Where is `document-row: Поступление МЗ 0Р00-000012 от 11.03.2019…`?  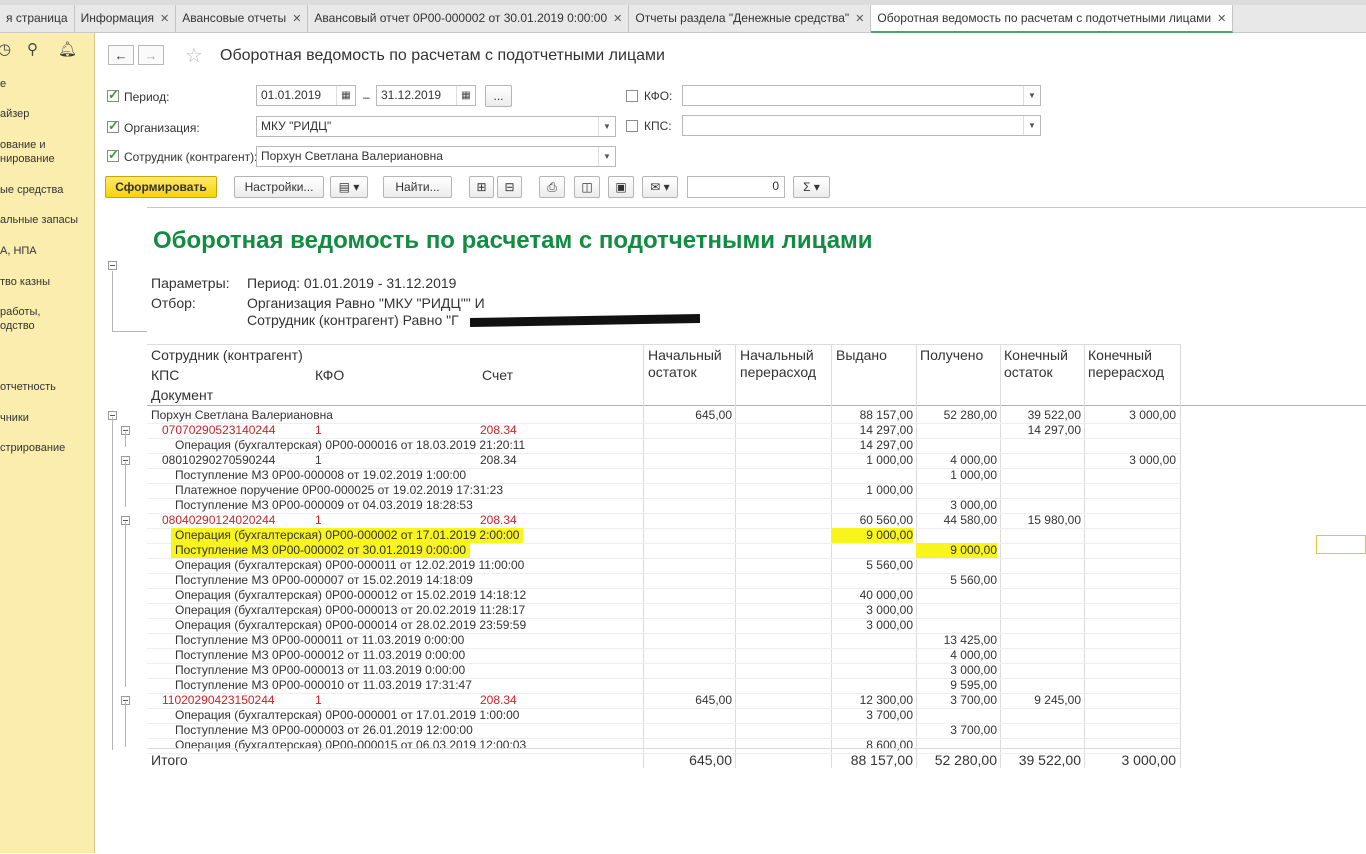 document-row: Поступление МЗ 0Р00-000012 от 11.03.2019… is located at coordinates (663, 655).